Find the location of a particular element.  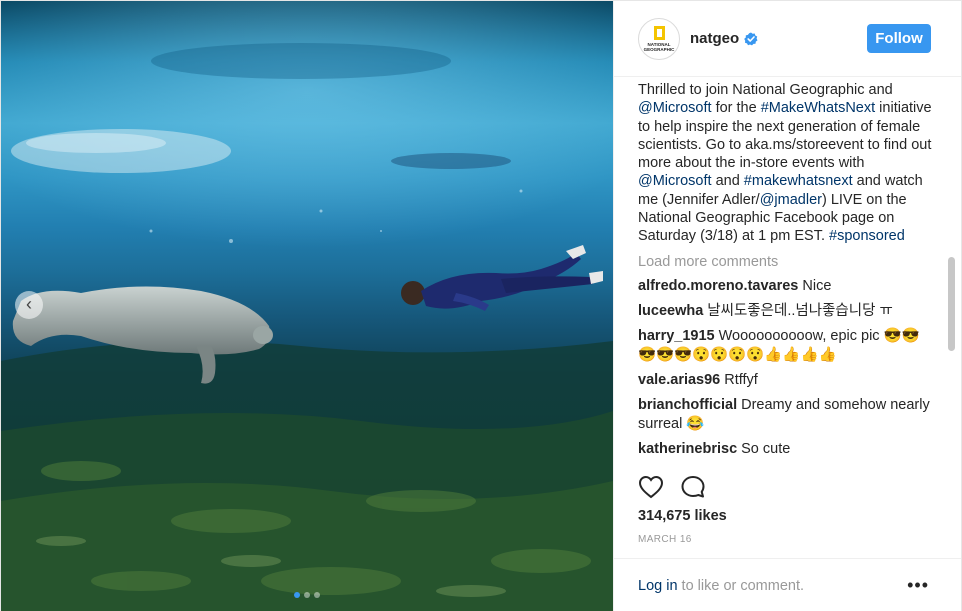

comment-icon is located at coordinates (693, 487).